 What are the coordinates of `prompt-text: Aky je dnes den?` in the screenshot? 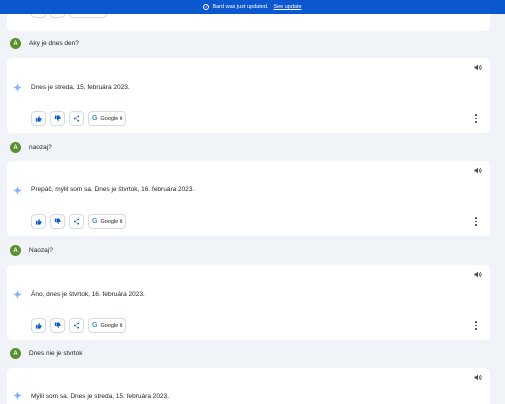 It's located at (54, 43).